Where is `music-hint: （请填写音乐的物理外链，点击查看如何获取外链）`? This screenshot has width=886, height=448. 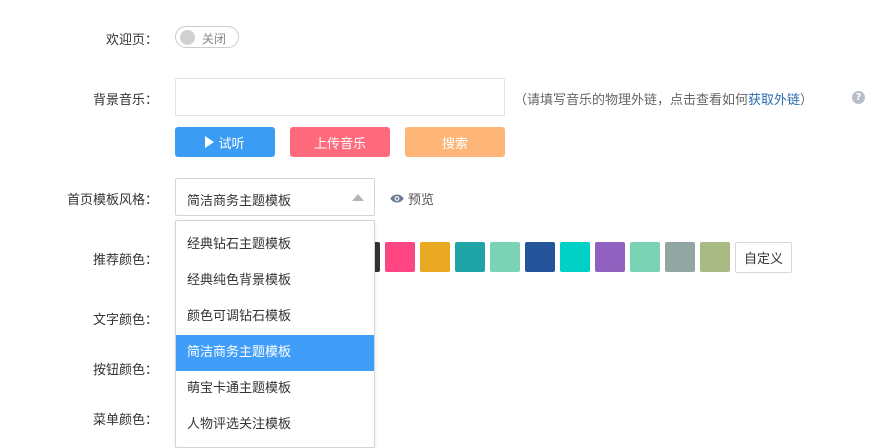 music-hint: （请填写音乐的物理外链，点击查看如何获取外链） is located at coordinates (663, 98).